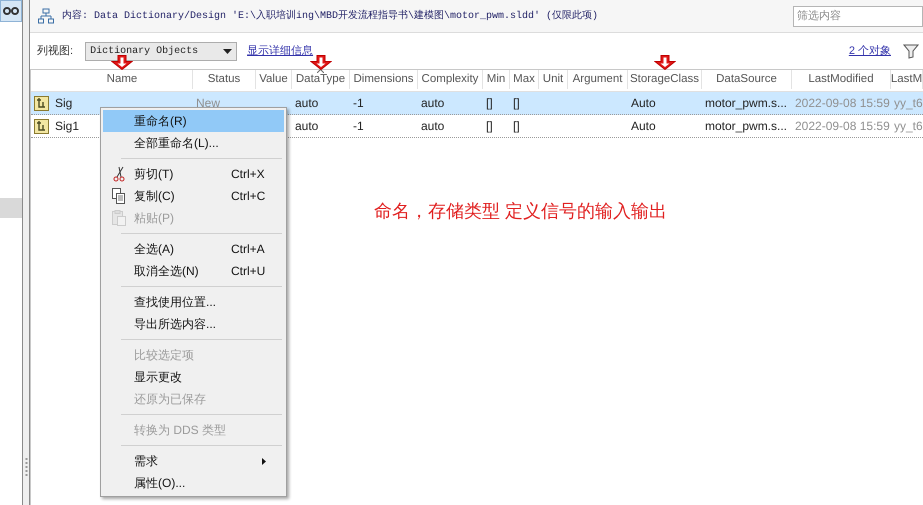  What do you see at coordinates (26, 467) in the screenshot?
I see `grip-icon` at bounding box center [26, 467].